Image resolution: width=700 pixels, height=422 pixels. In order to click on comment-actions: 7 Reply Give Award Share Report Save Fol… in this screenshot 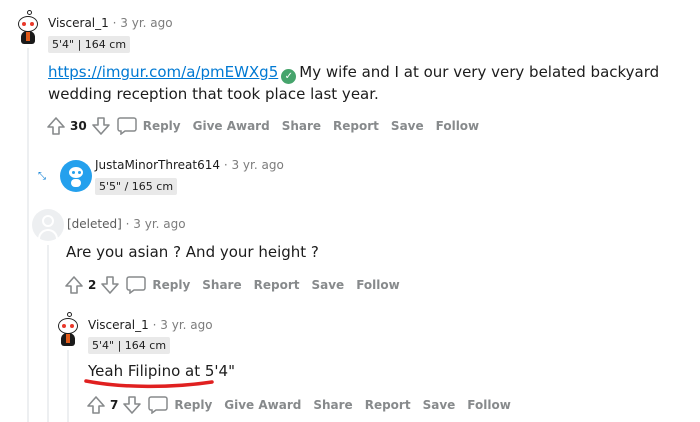, I will do `click(304, 405)`.